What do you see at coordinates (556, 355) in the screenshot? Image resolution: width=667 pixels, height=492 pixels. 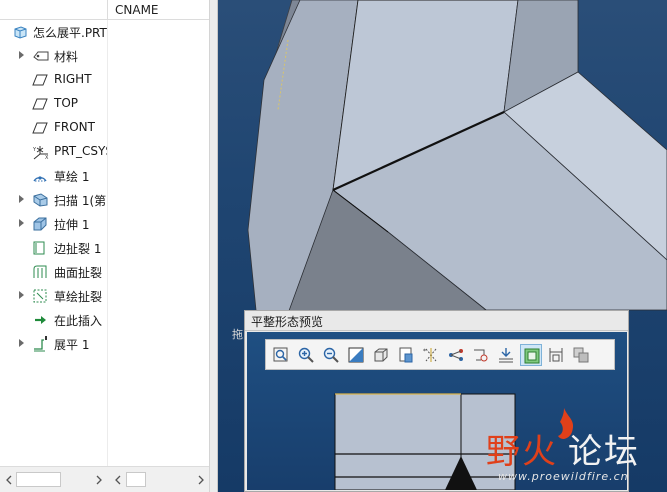 I see `dimension-icon` at bounding box center [556, 355].